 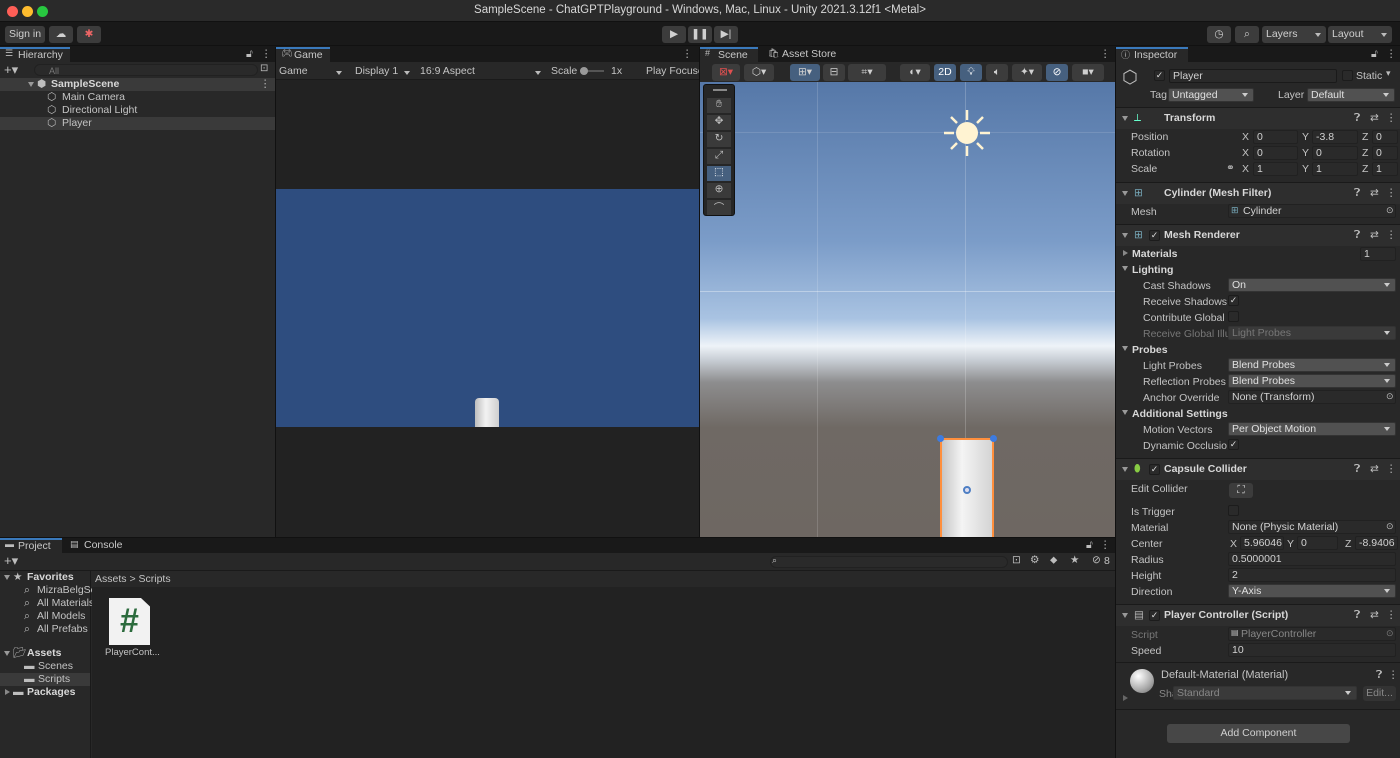 I want to click on expand-arrow-icon, so click(x=31, y=84).